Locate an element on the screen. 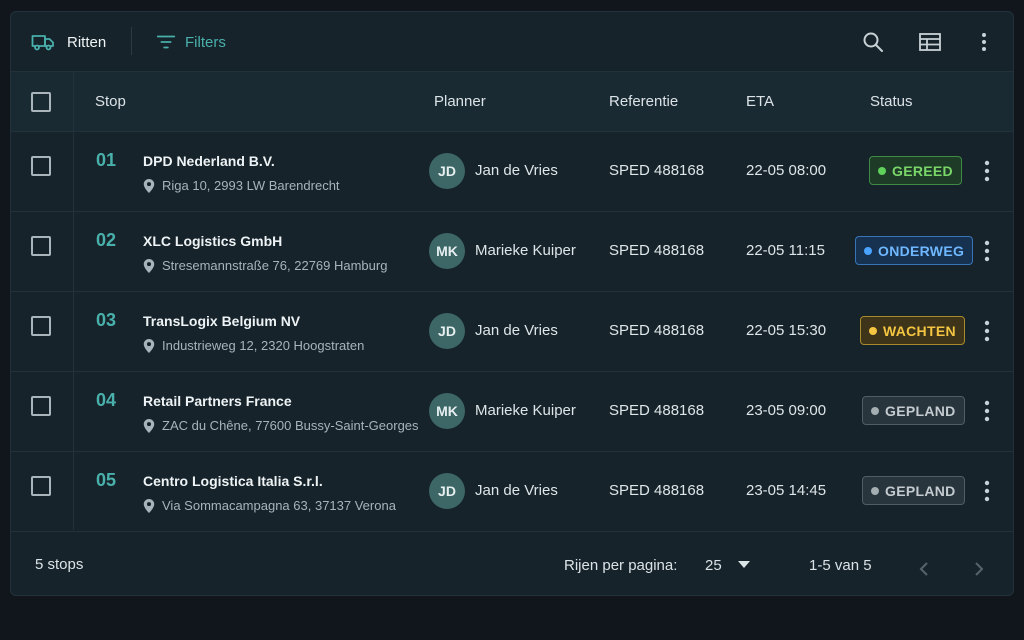 The width and height of the screenshot is (1024, 640). chevron-down-icon is located at coordinates (743, 564).